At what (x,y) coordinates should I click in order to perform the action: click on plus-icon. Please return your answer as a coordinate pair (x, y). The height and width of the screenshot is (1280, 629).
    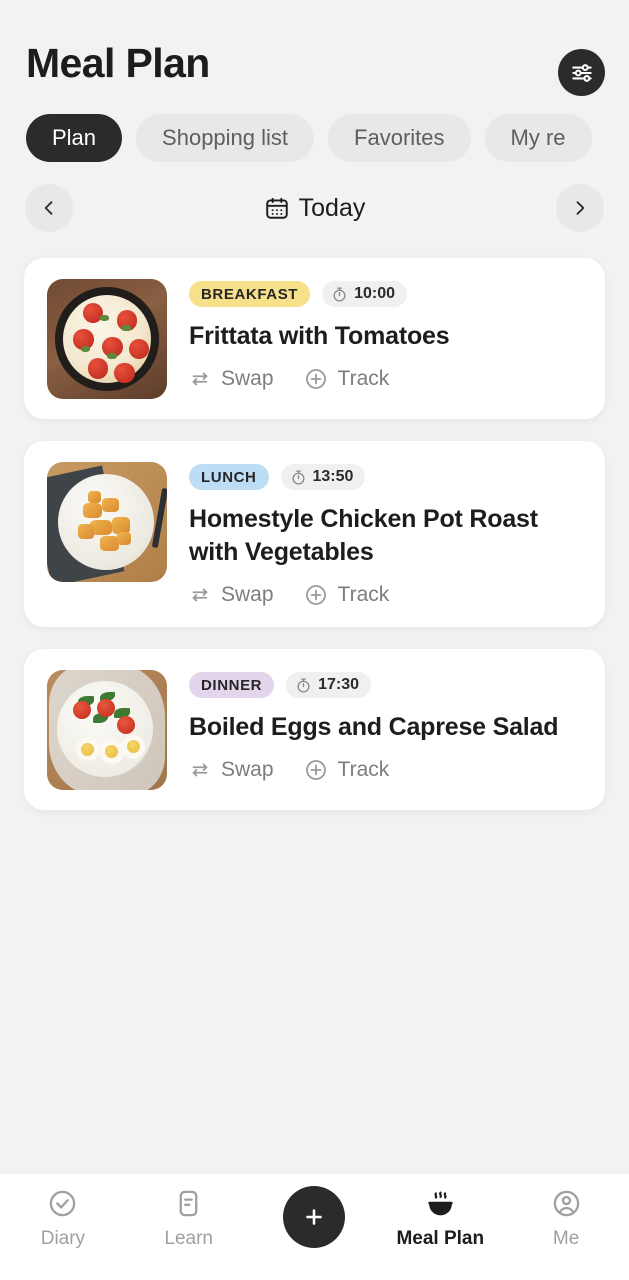
    Looking at the image, I should click on (314, 1217).